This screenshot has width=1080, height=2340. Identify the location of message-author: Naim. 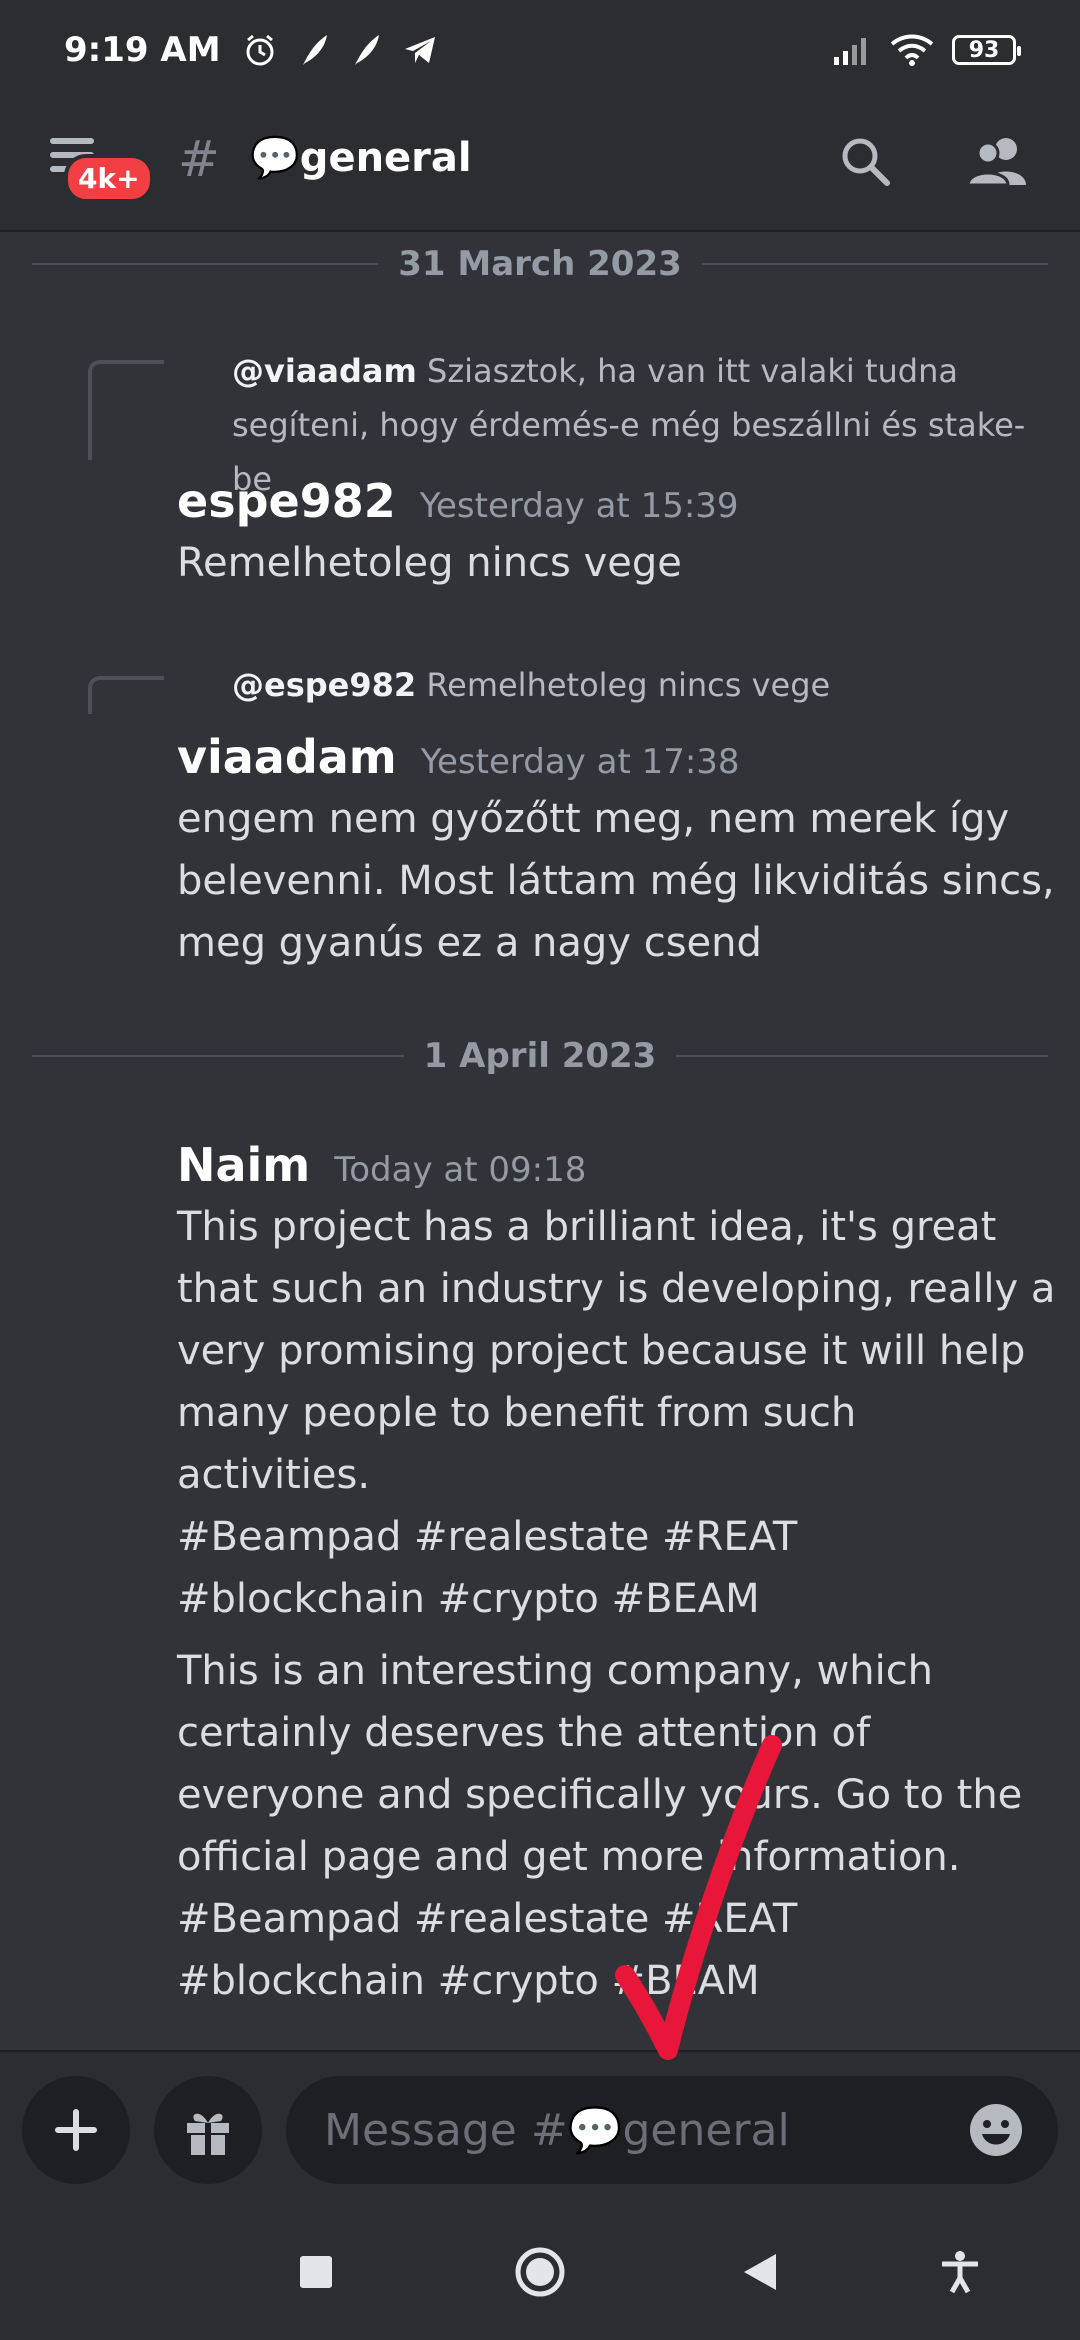
(243, 1165).